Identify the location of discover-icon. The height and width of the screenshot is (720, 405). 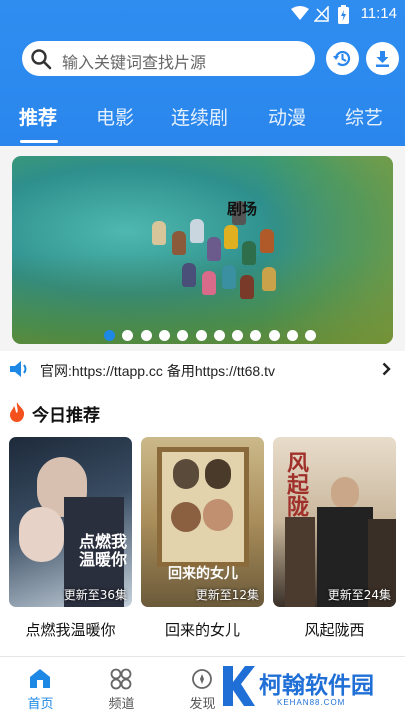
(202, 679).